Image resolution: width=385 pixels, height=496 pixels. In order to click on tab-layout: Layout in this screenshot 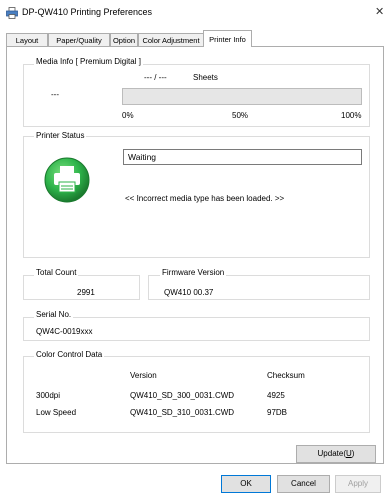, I will do `click(27, 39)`.